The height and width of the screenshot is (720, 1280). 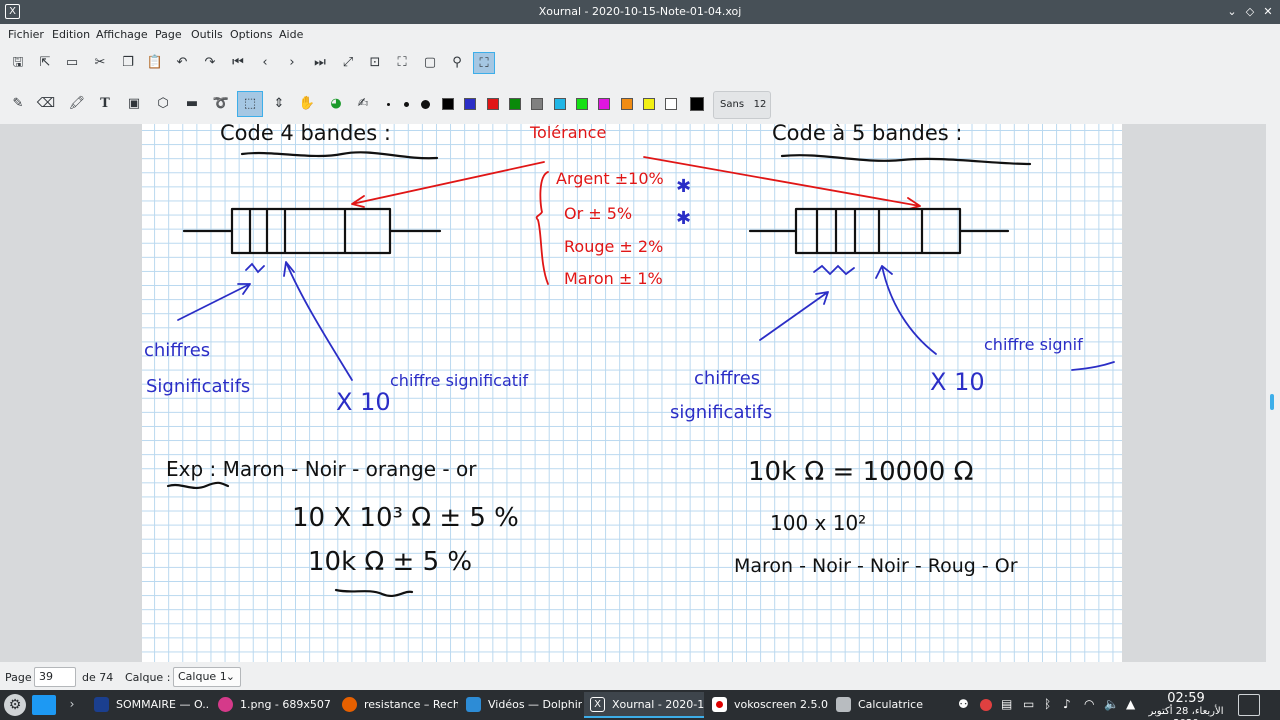 What do you see at coordinates (986, 705) in the screenshot?
I see `record-icon` at bounding box center [986, 705].